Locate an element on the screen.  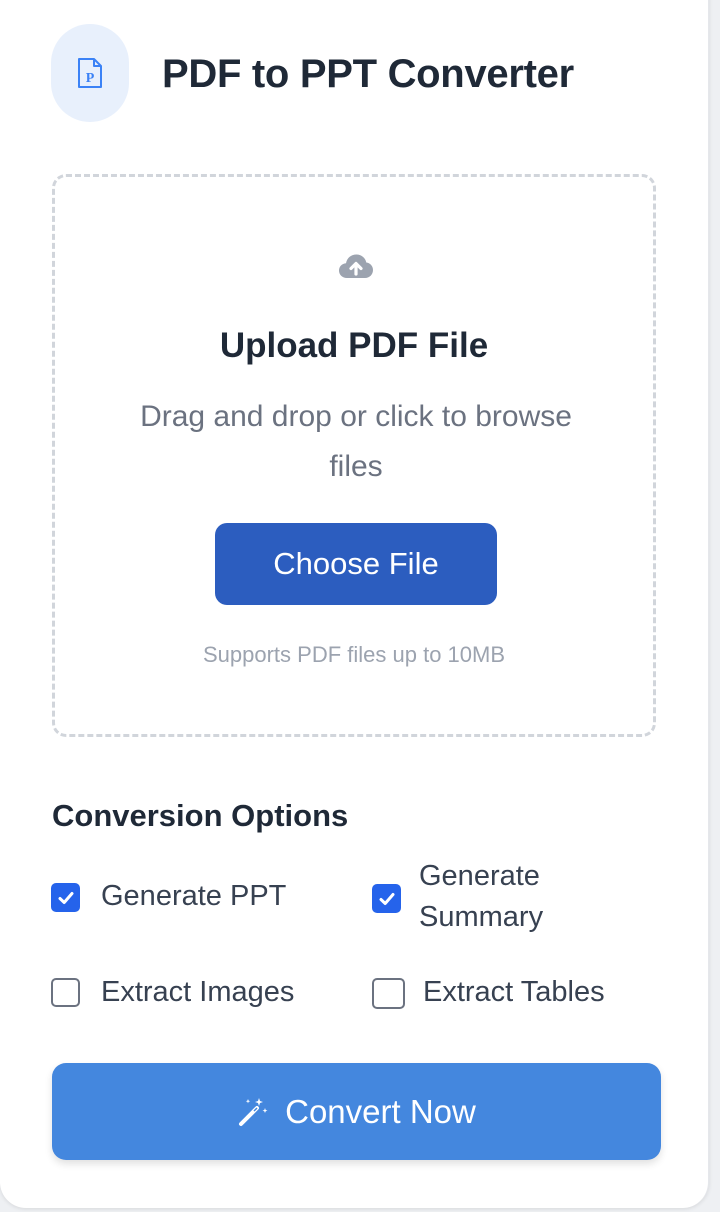
generate-ppt-label: Generate PPT is located at coordinates (194, 896).